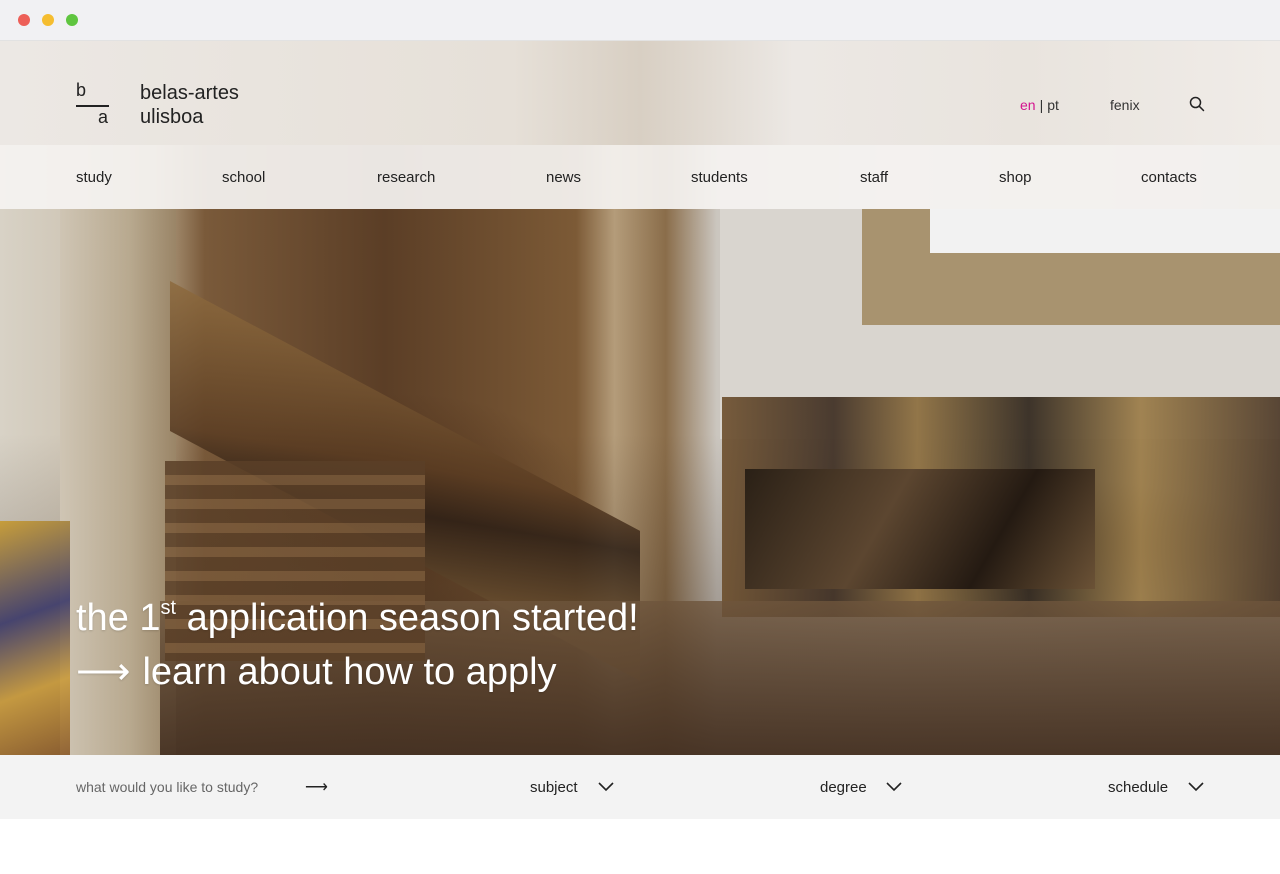 This screenshot has height=874, width=1280. Describe the element at coordinates (1053, 105) in the screenshot. I see `lang-pt-link: pt` at that location.